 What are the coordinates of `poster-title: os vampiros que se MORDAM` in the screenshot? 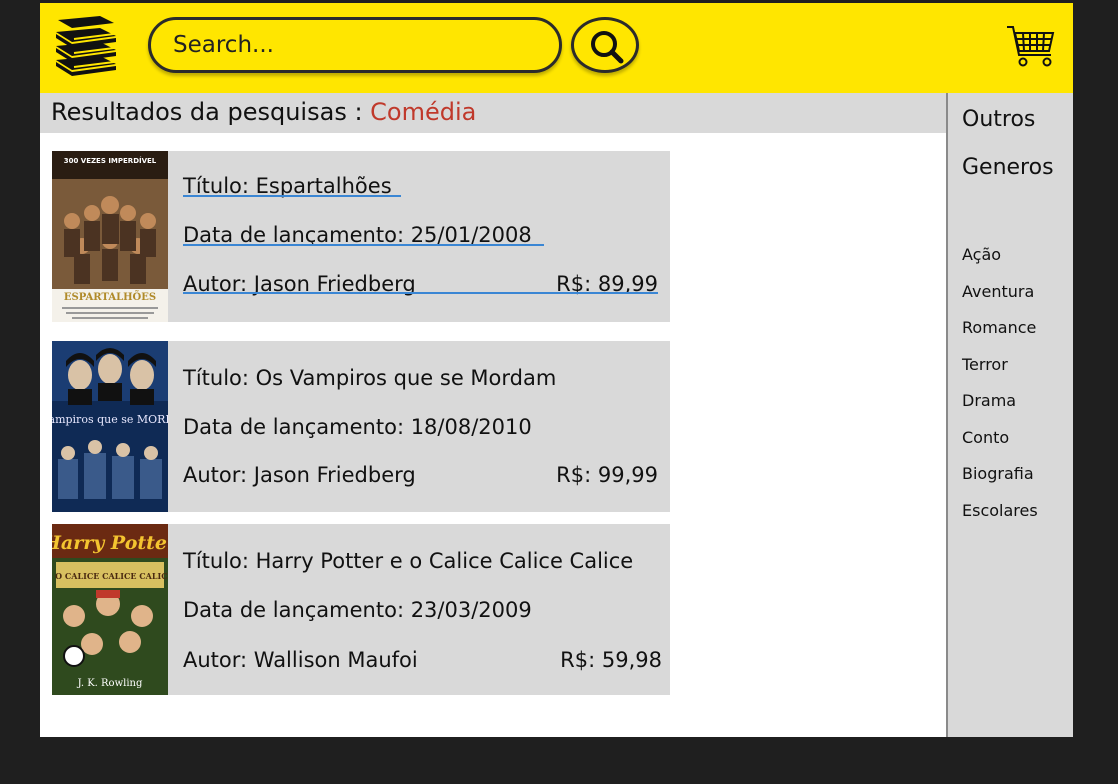 It's located at (110, 419).